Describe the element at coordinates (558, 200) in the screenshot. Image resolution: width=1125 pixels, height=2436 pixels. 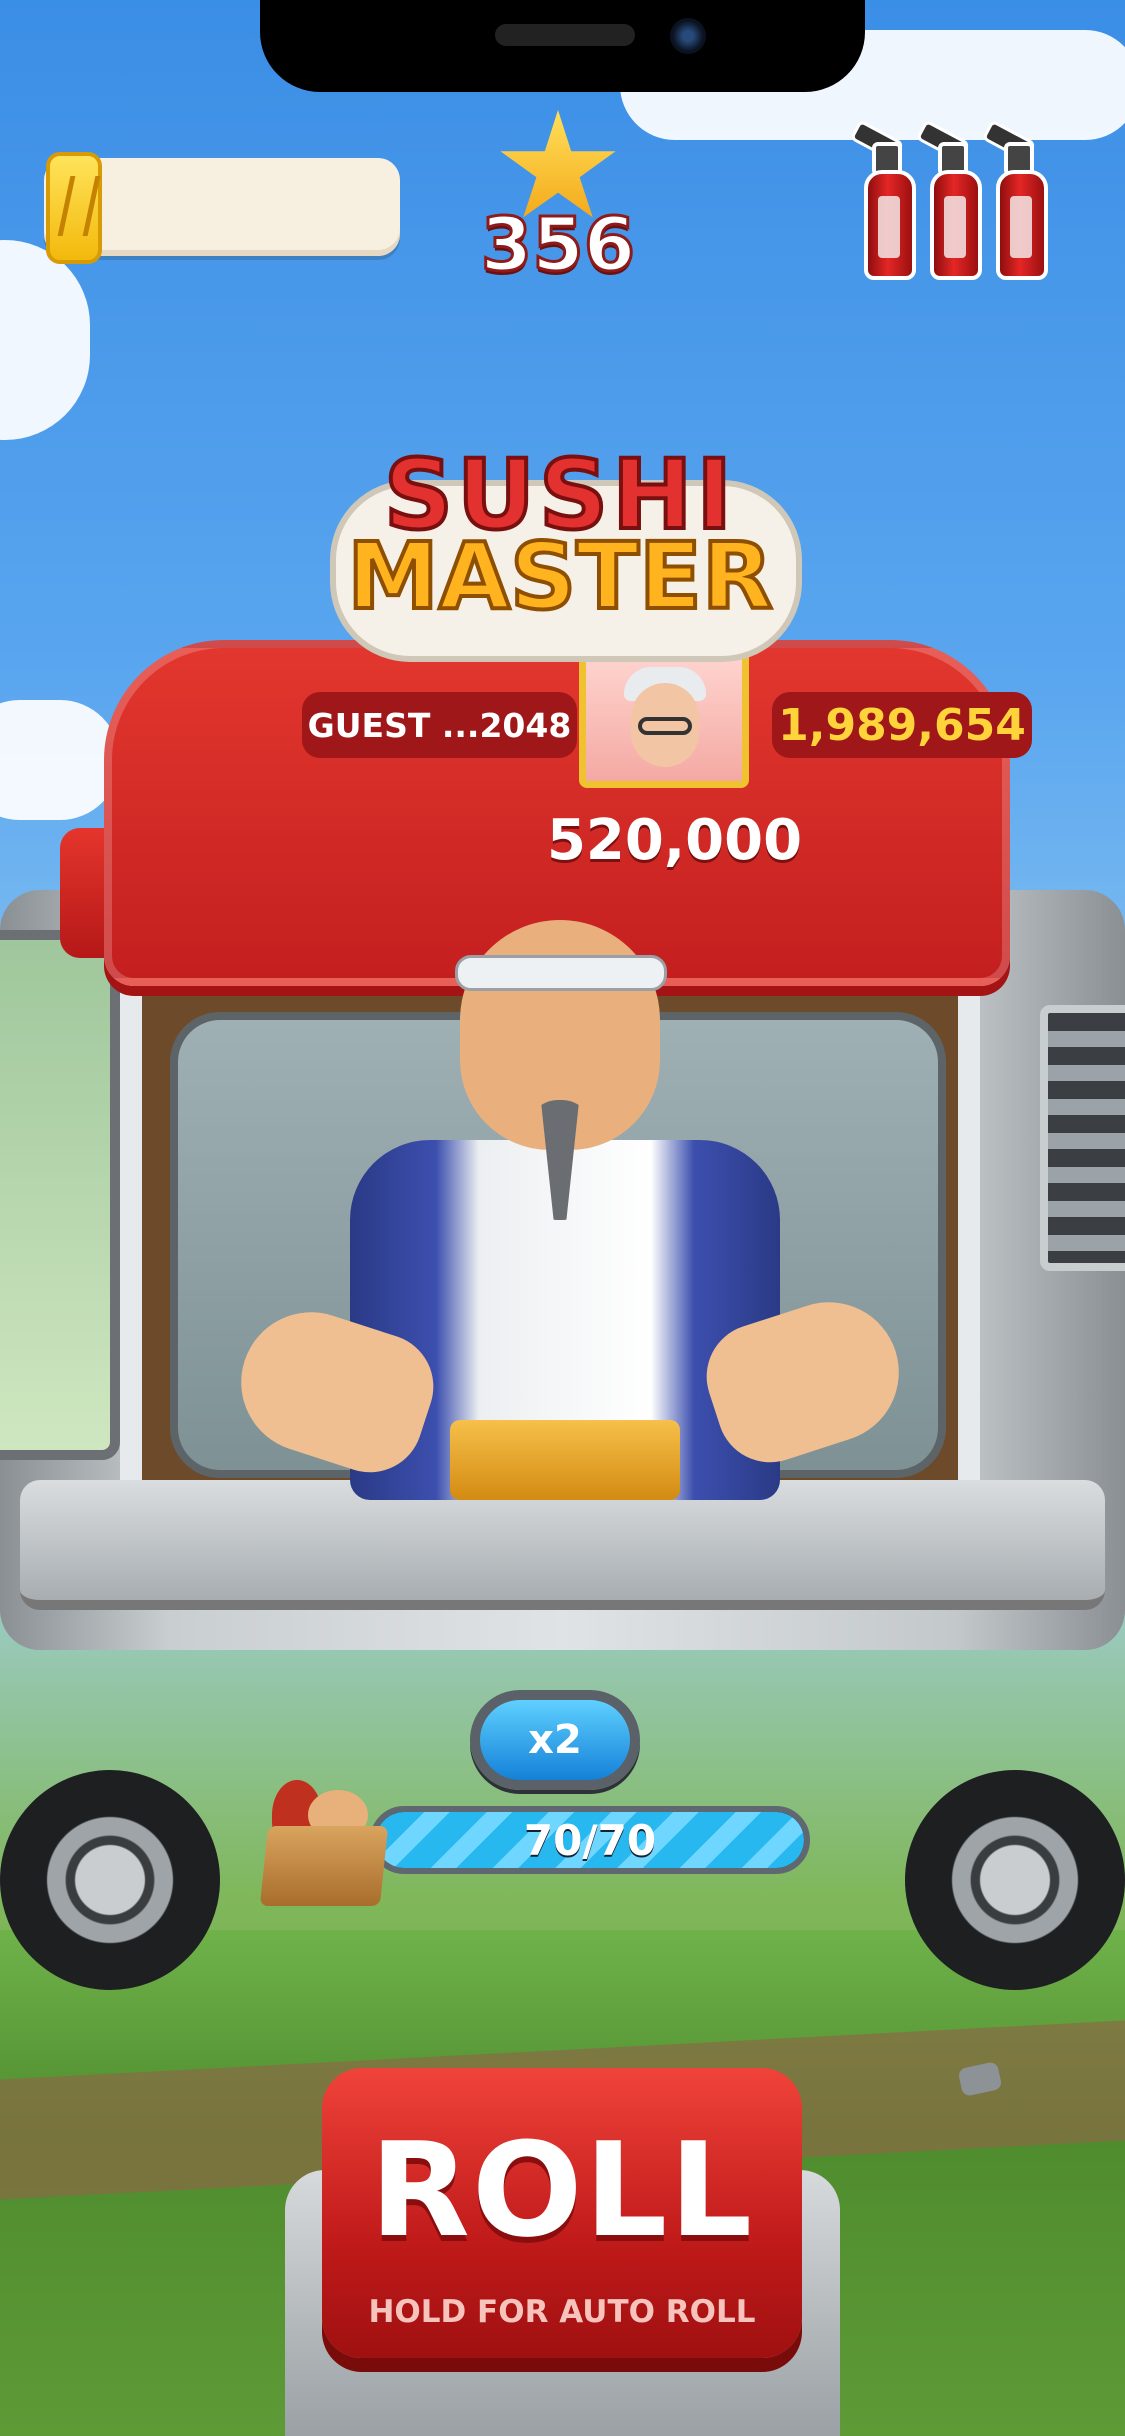
I see `star-counter: 356` at that location.